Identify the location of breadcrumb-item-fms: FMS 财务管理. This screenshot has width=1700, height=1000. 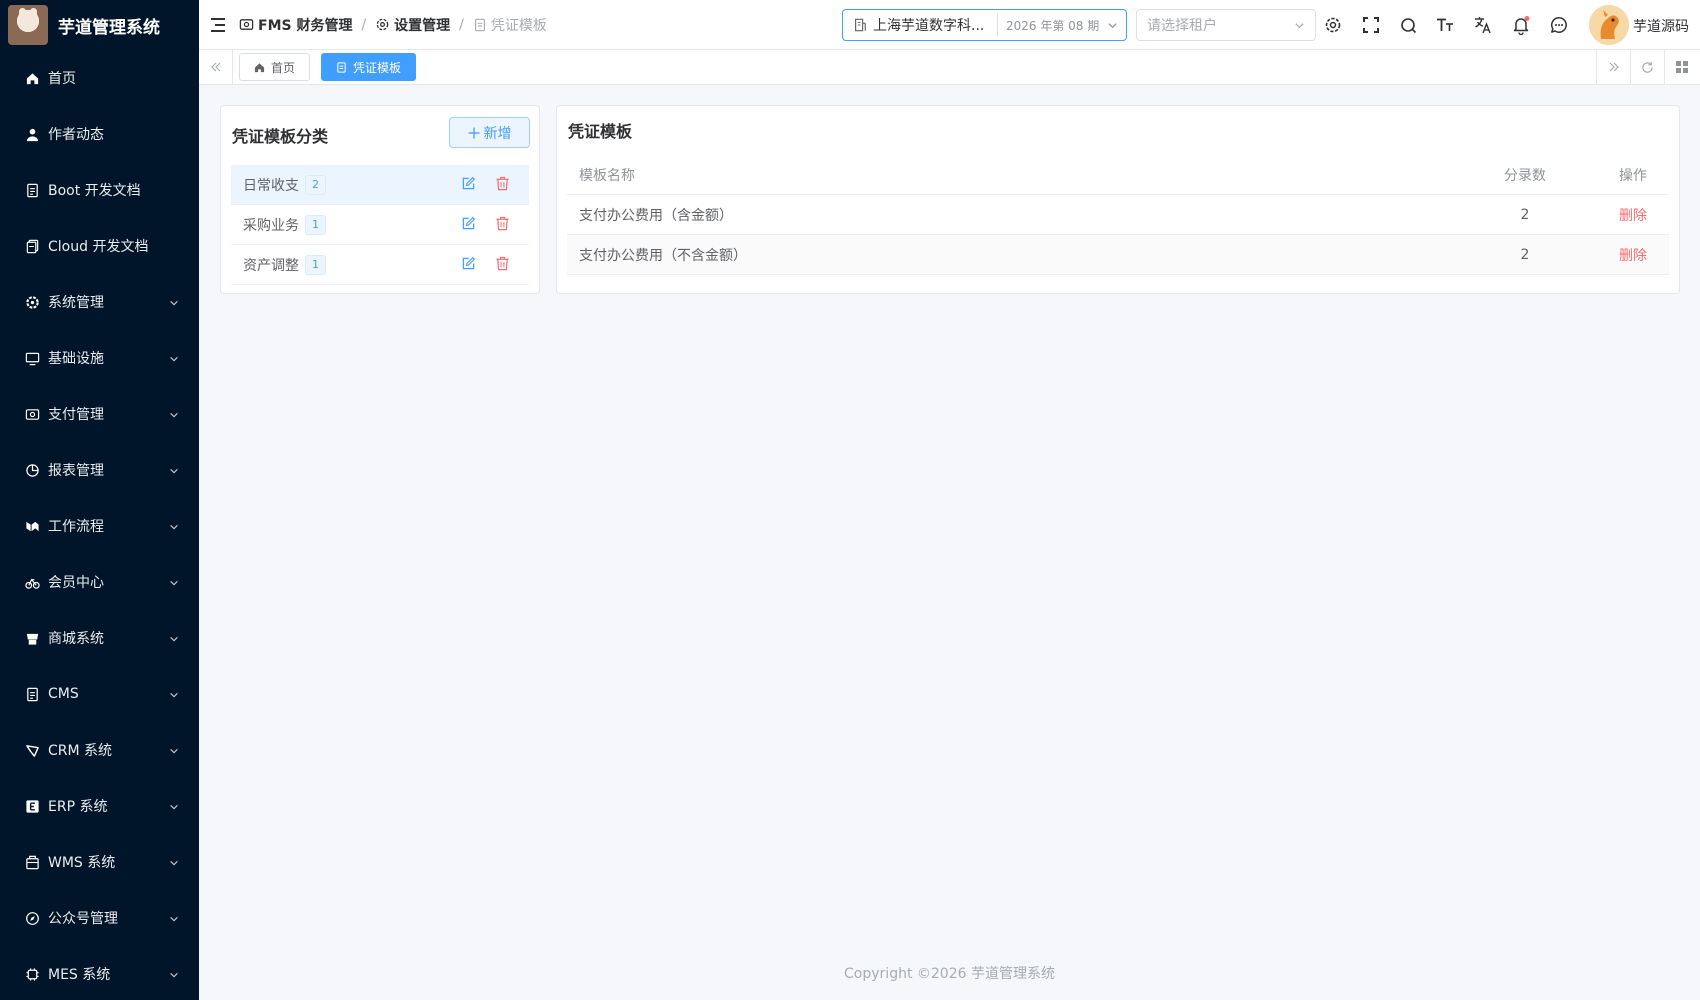
(295, 25).